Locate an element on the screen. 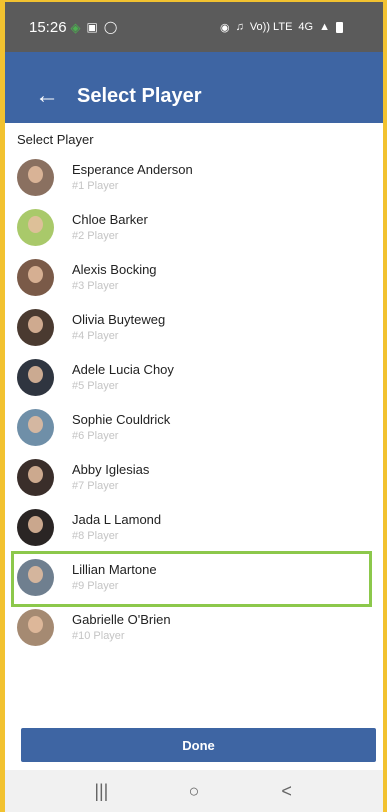 The image size is (387, 812). 4g-icon: 4G is located at coordinates (306, 27).